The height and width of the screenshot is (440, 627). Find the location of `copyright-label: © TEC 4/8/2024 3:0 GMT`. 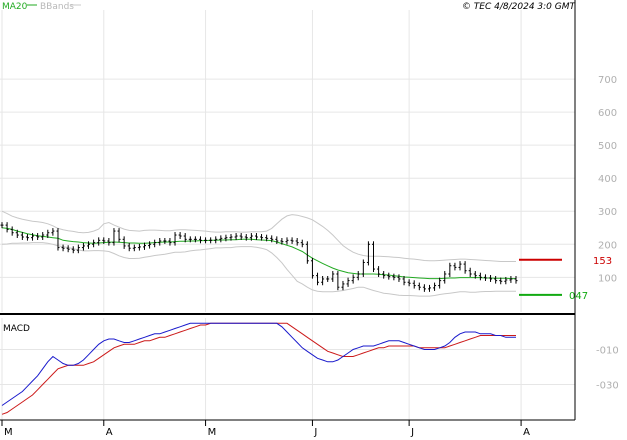

copyright-label: © TEC 4/8/2024 3:0 GMT is located at coordinates (519, 7).